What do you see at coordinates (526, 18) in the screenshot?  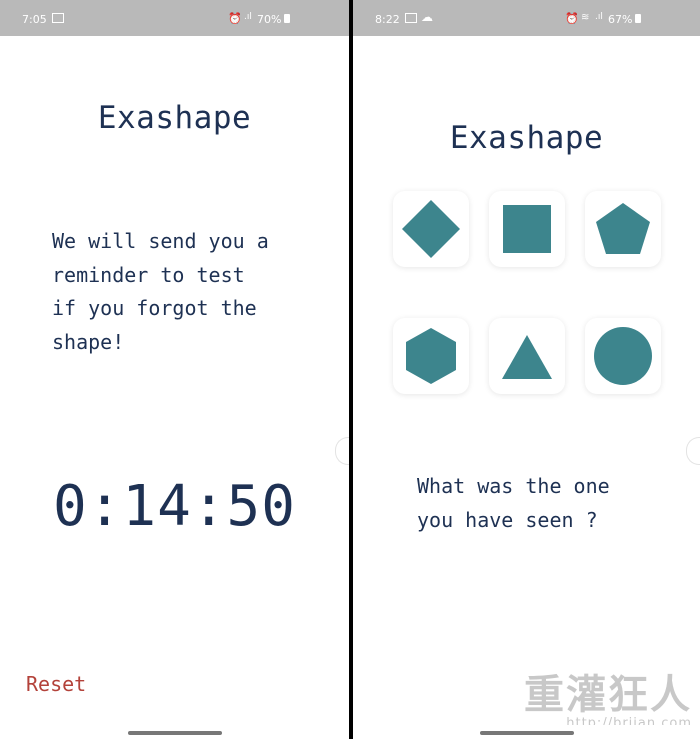 I see `status-bar: 8:22 ☁ ⏰ ≋ .ıl 67%` at bounding box center [526, 18].